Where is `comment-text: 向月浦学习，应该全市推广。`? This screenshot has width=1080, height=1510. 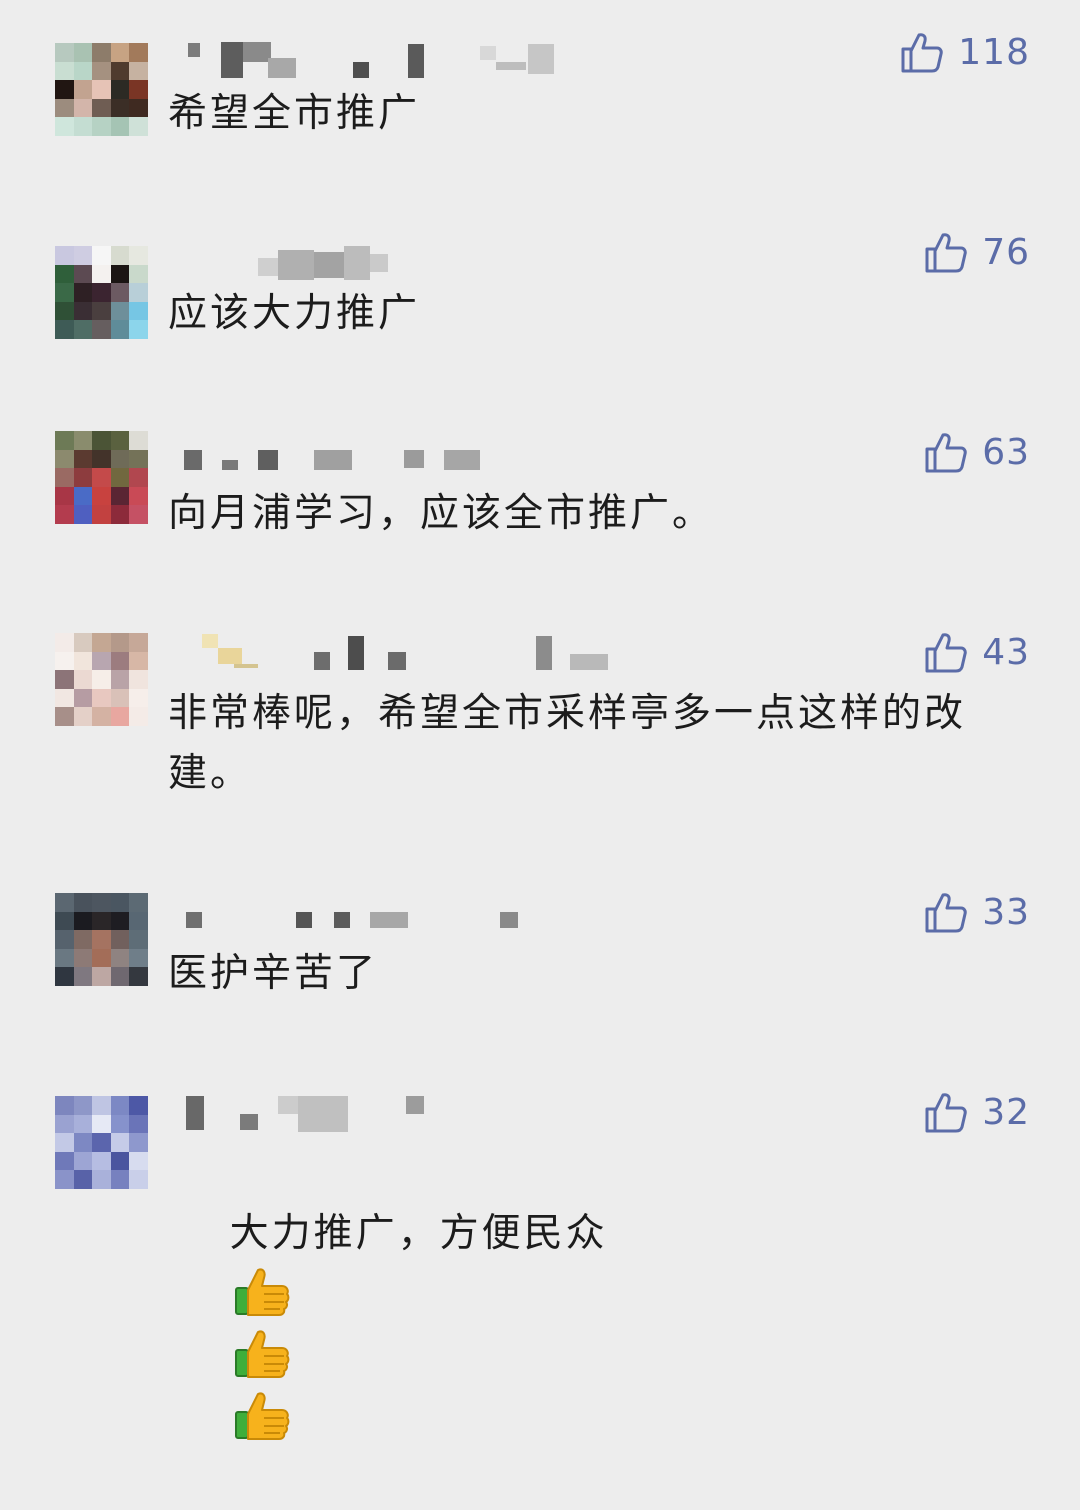
comment-text: 向月浦学习，应该全市推广。 is located at coordinates (441, 513).